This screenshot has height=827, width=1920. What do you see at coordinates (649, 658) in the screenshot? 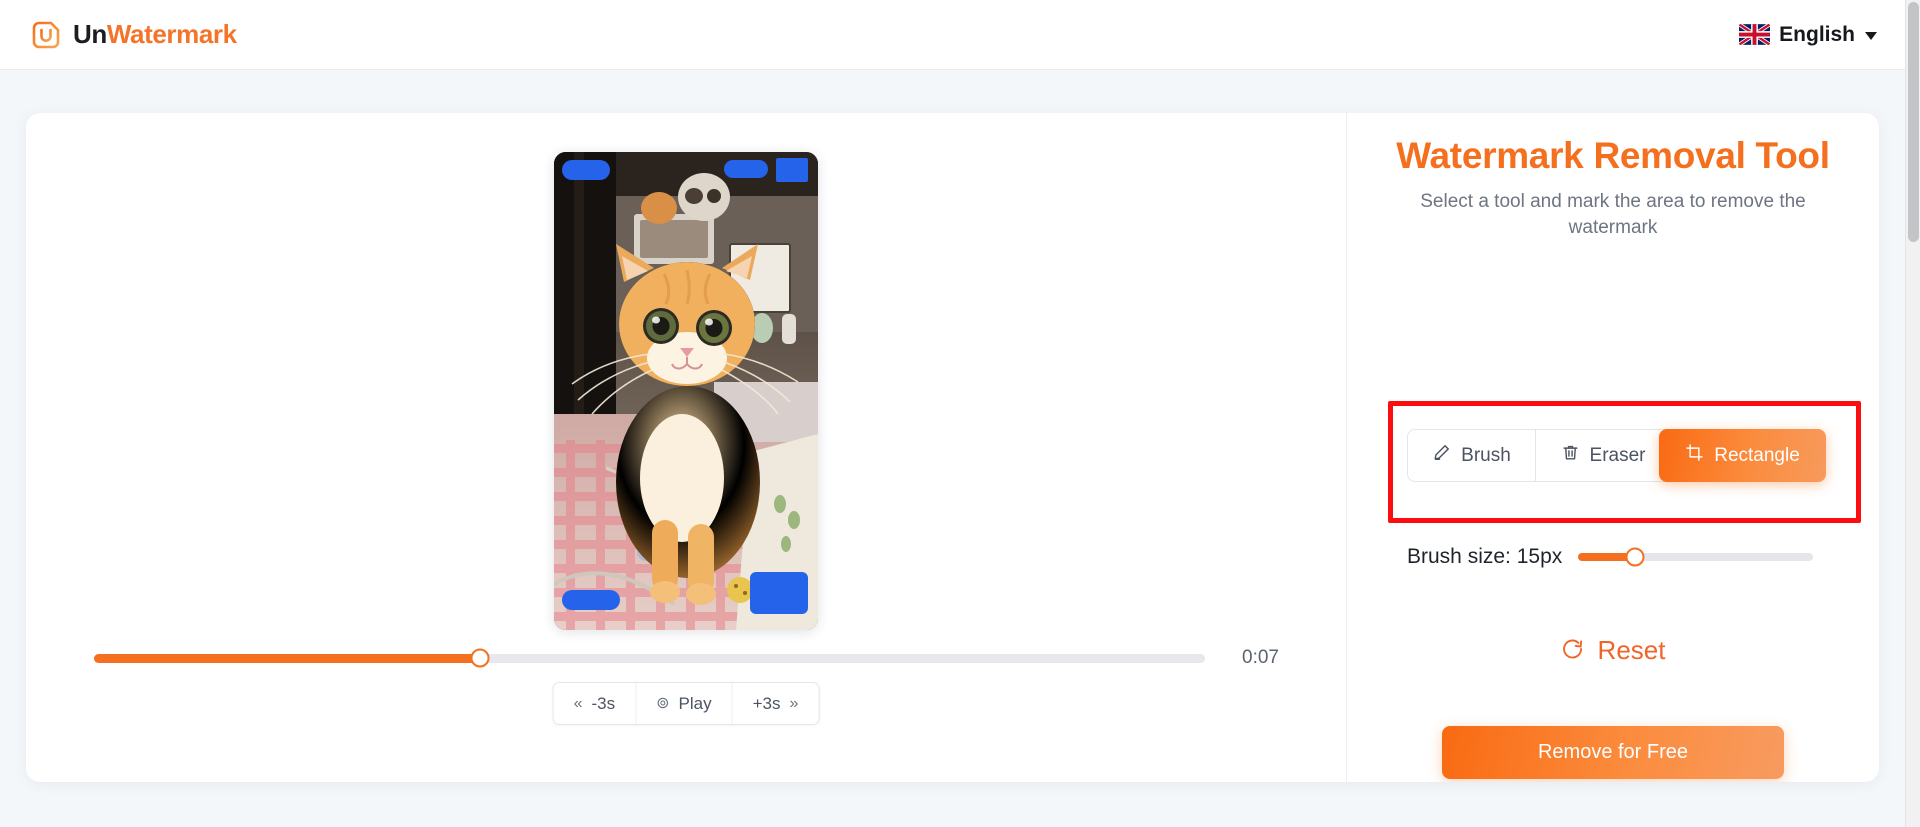
I see `video-progress-track` at bounding box center [649, 658].